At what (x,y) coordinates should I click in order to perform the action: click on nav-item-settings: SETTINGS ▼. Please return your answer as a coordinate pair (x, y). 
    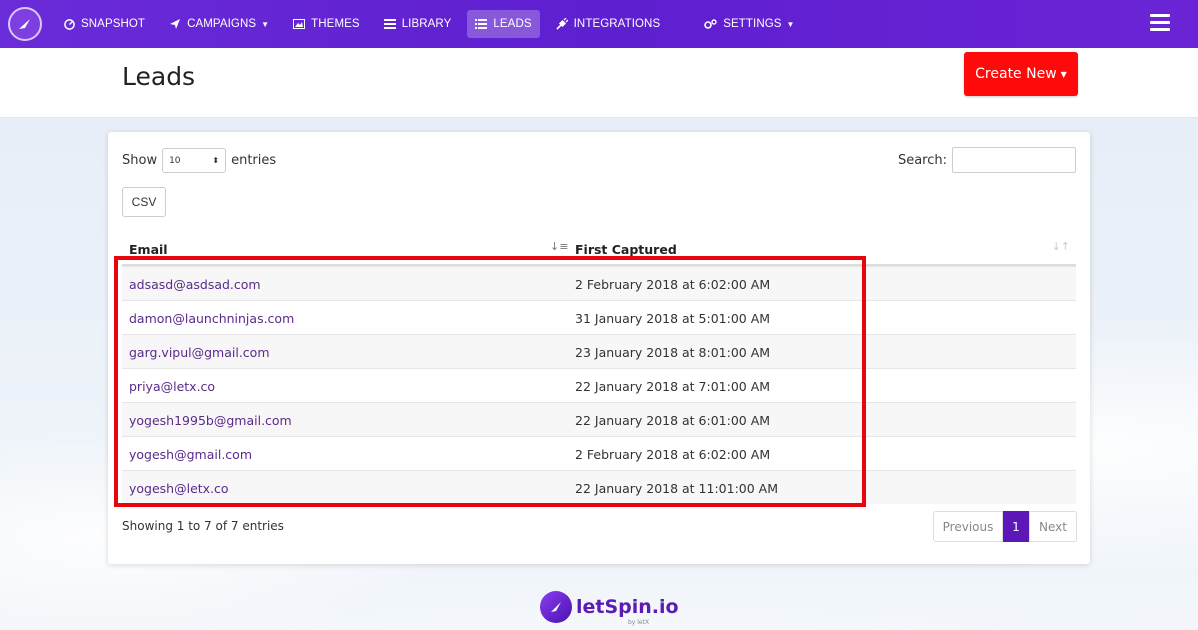
    Looking at the image, I should click on (749, 24).